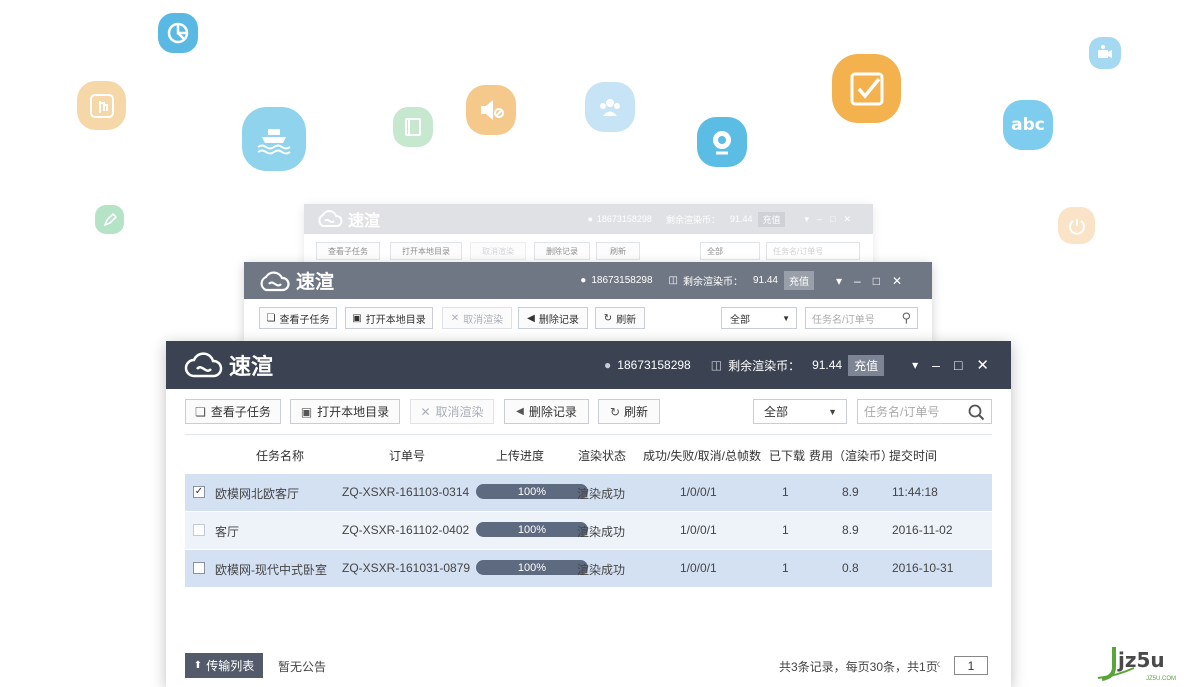 The image size is (1200, 687). I want to click on back-open-dir-button: 打开本地目录, so click(426, 251).